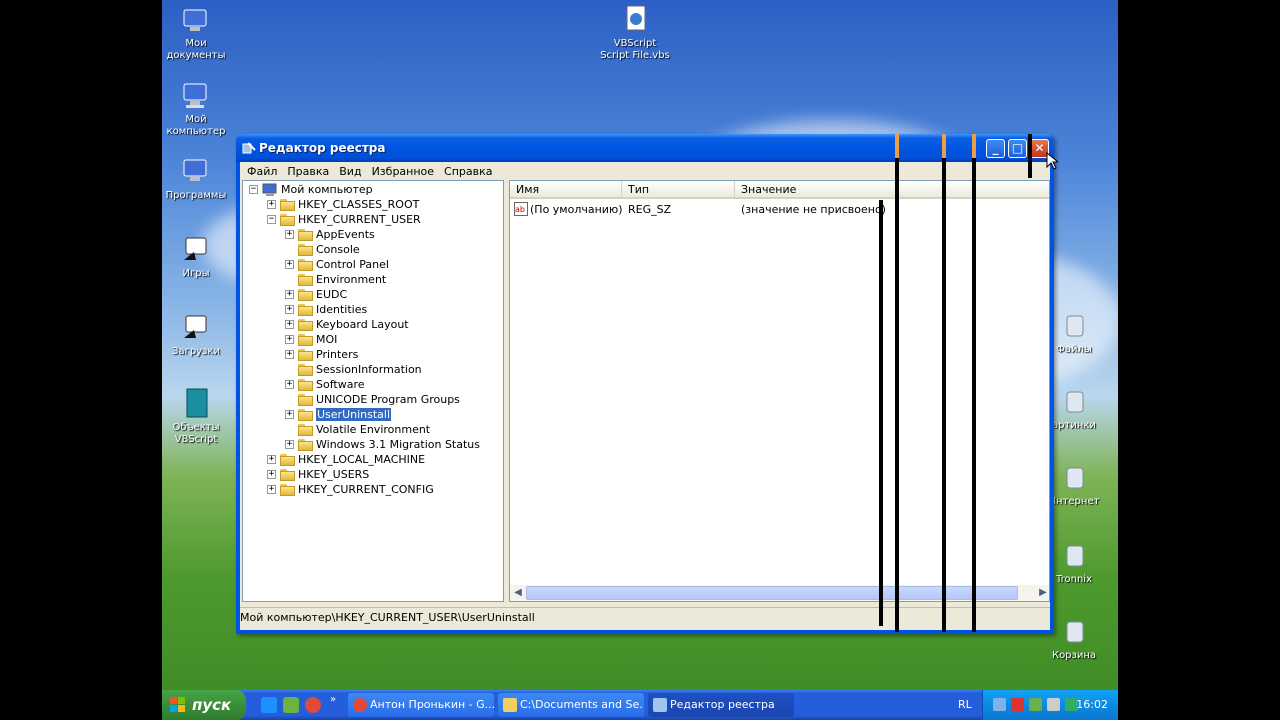  I want to click on tree-item: + HKEY_LOCAL_MACHINE, so click(346, 459).